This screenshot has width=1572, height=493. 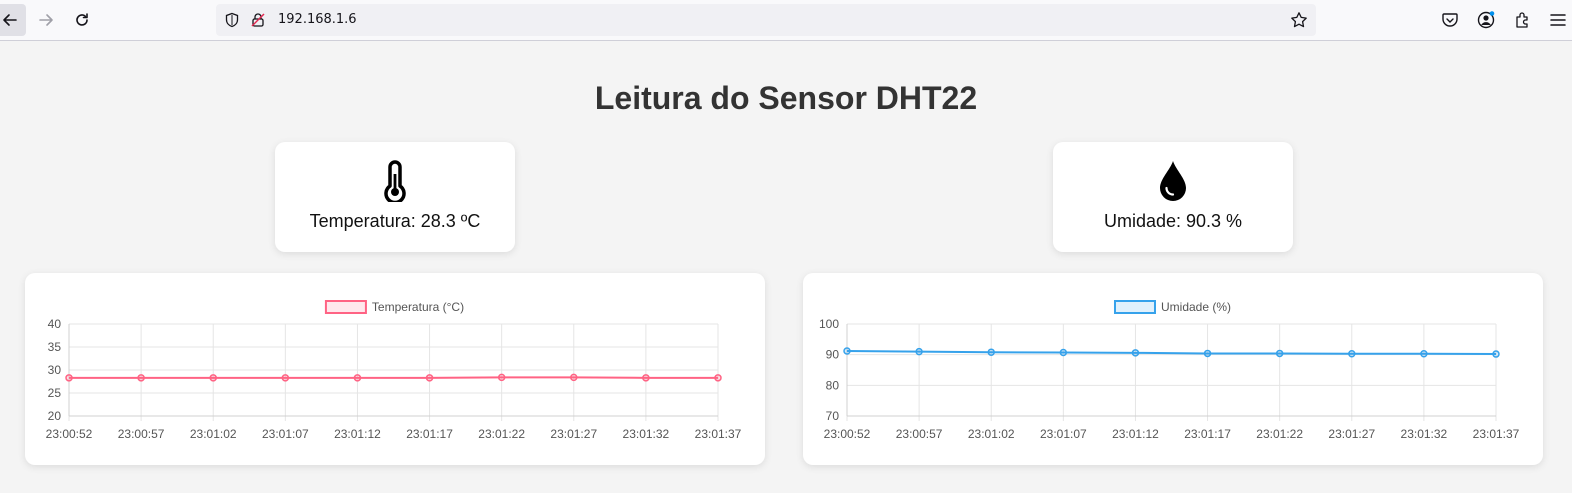 I want to click on y-tick-label: 80, so click(x=833, y=385).